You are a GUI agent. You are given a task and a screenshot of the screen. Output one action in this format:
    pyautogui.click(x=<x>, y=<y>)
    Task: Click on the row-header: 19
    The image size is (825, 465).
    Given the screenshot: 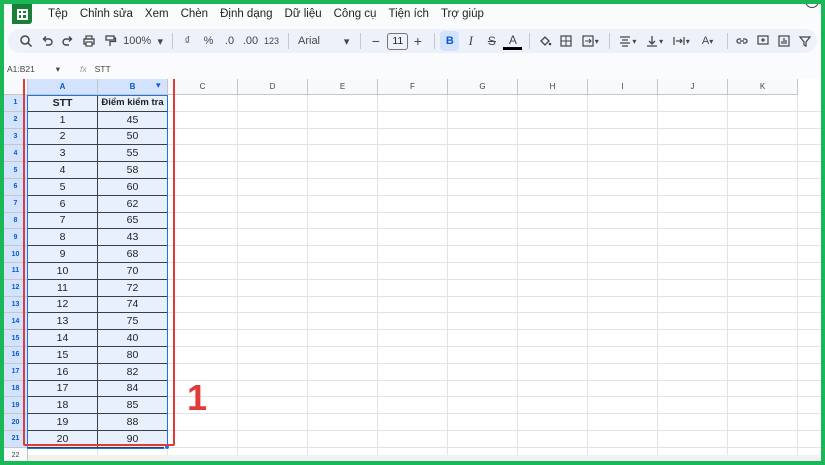 What is the action you would take?
    pyautogui.click(x=16, y=406)
    